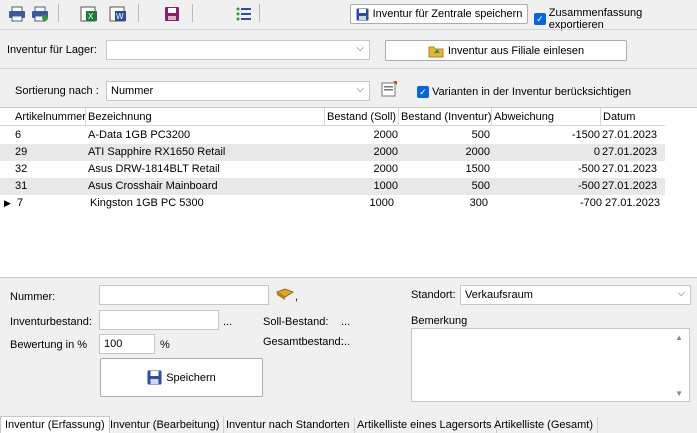  Describe the element at coordinates (425, 425) in the screenshot. I see `tab-artikelliste-lagersort: Artikelliste eines Lagersorts` at that location.